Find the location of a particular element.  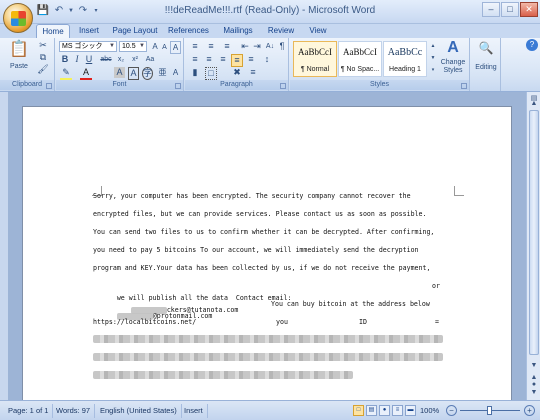

bold-icon: B is located at coordinates (65, 59).